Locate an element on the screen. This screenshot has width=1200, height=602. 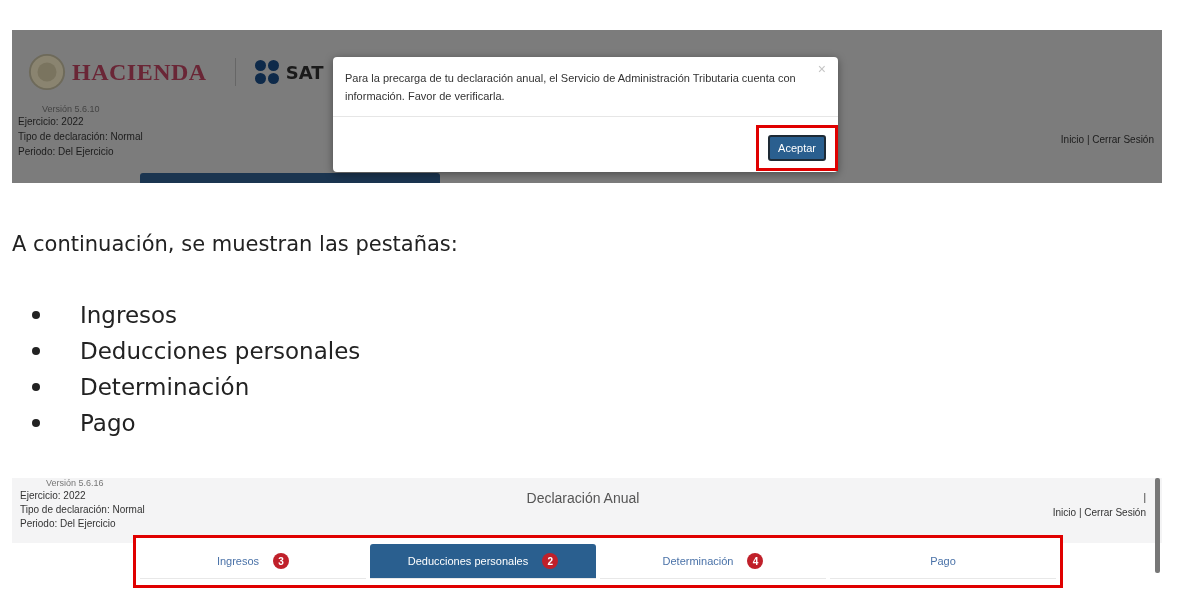
intro-text: A continuación, se muestran las pestañas: is located at coordinates (235, 244).